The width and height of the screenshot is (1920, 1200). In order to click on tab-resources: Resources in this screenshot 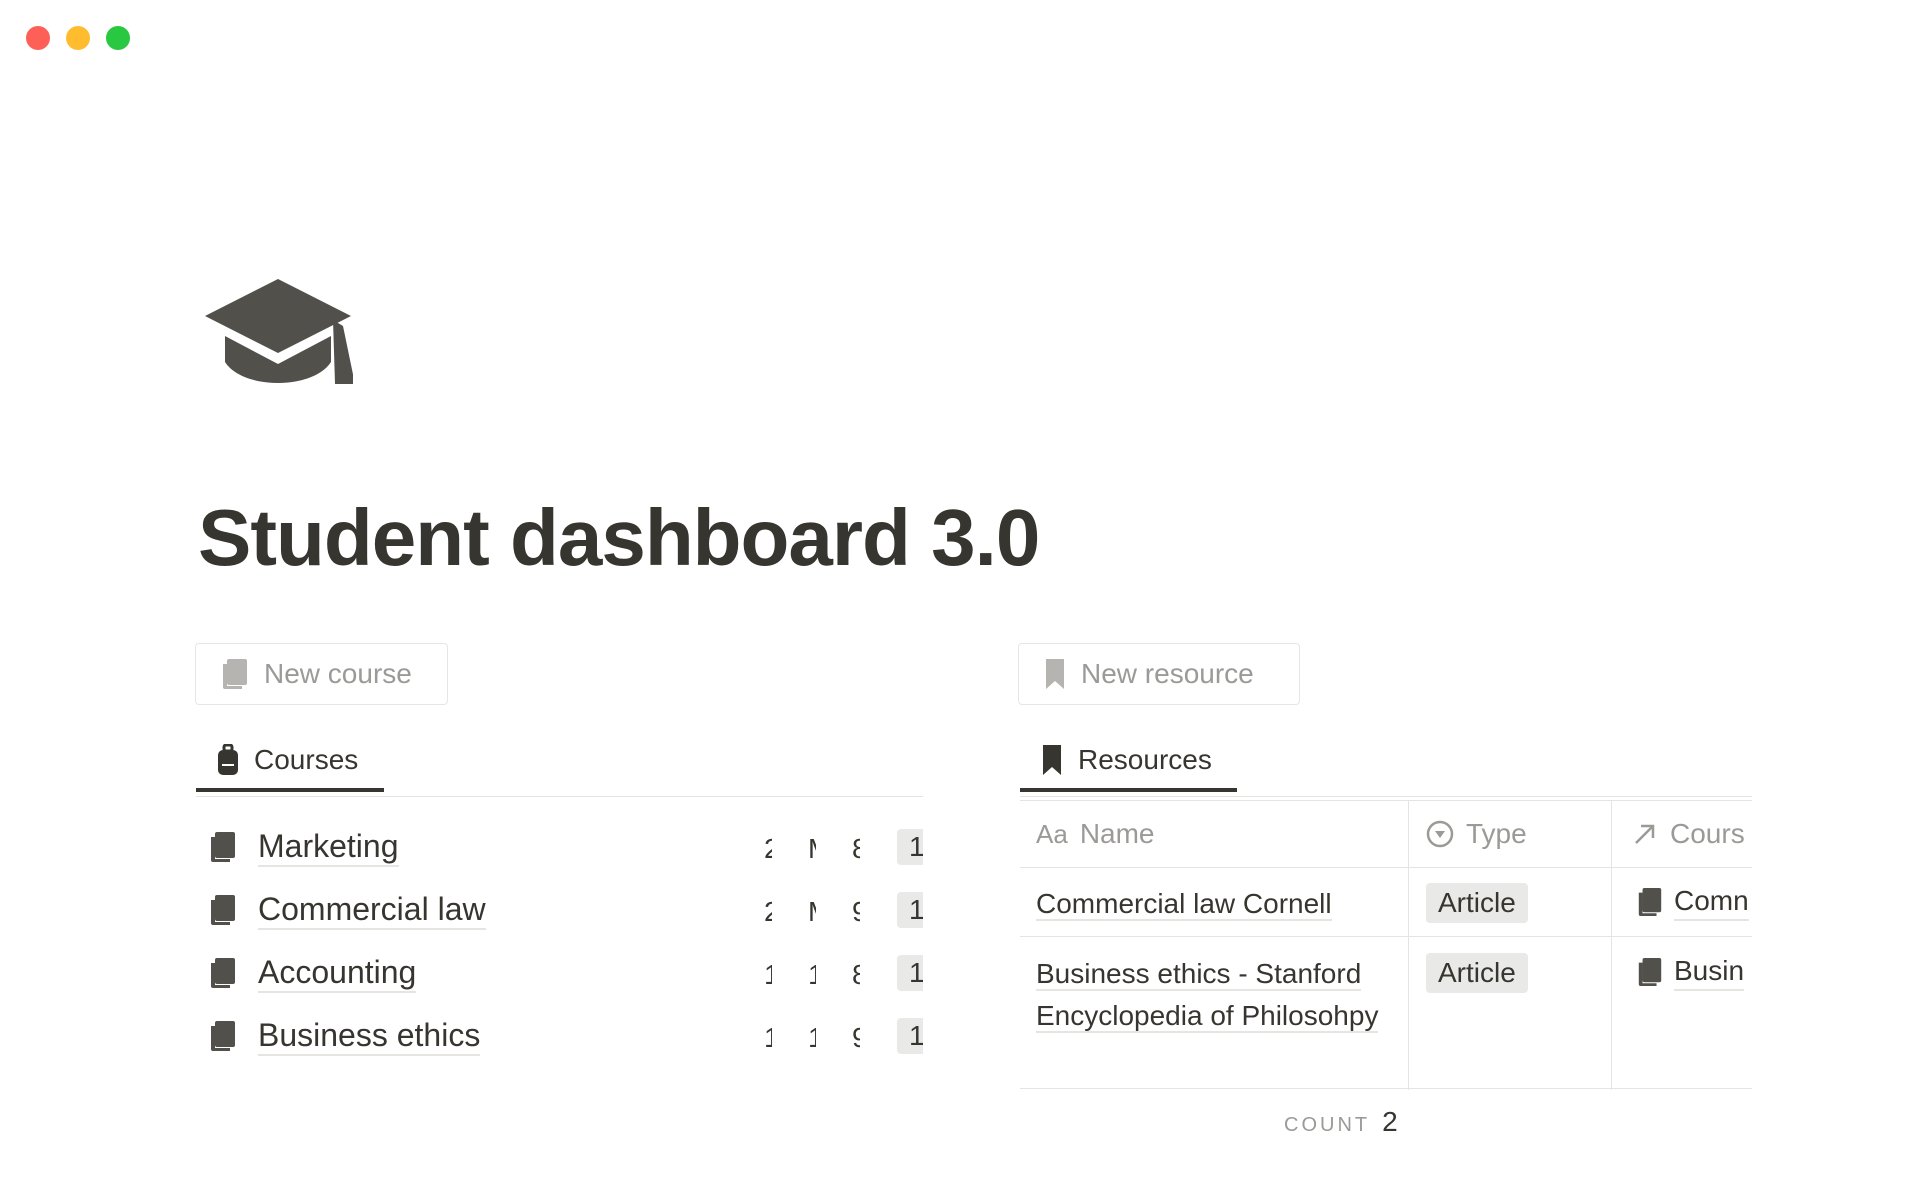, I will do `click(1128, 761)`.